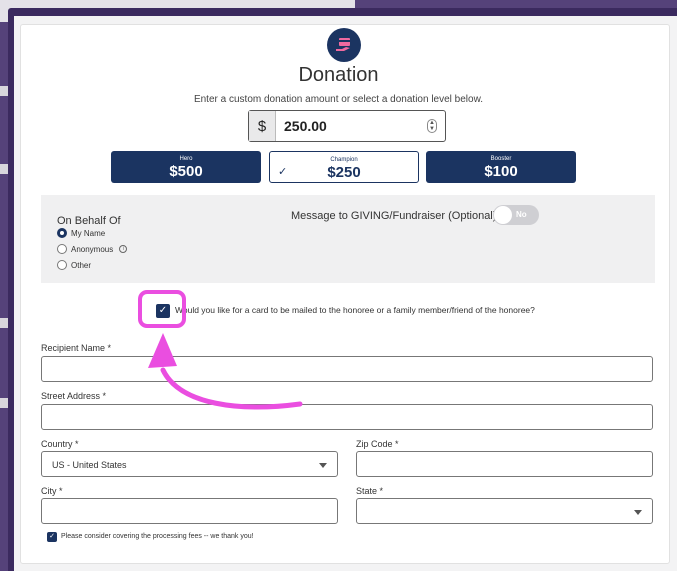 Image resolution: width=677 pixels, height=571 pixels. I want to click on fees-checkbox: ✓, so click(52, 537).